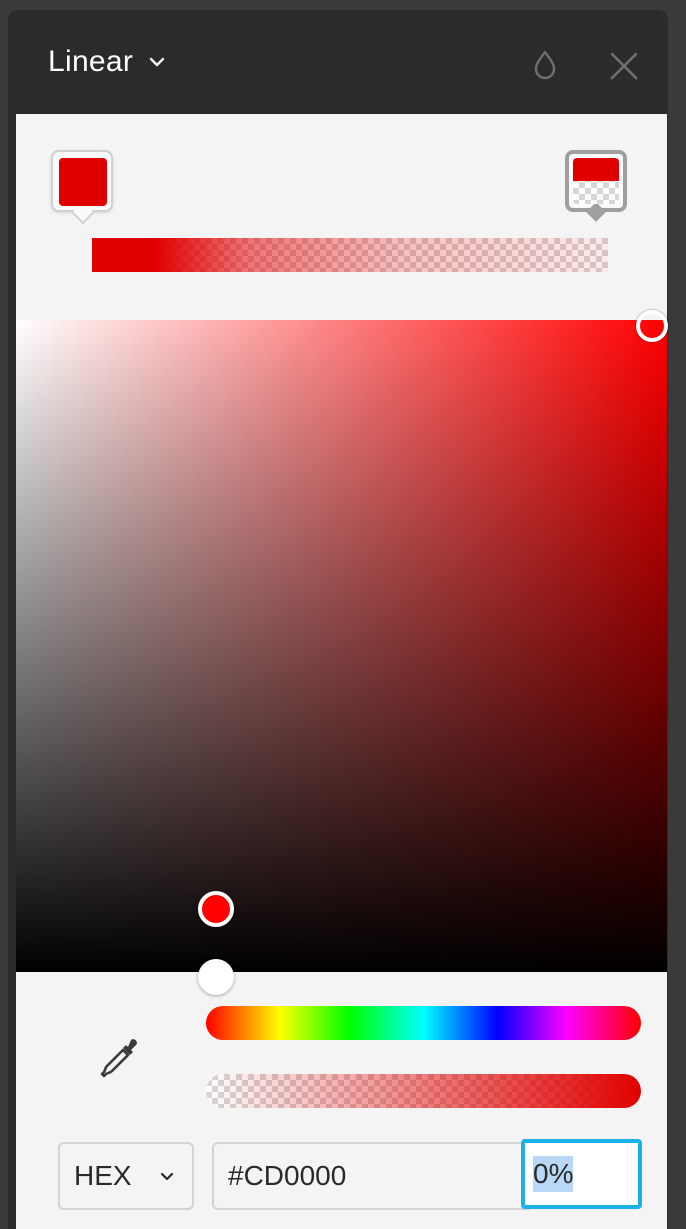 This screenshot has height=1229, width=686. Describe the element at coordinates (545, 65) in the screenshot. I see `drop-icon` at that location.